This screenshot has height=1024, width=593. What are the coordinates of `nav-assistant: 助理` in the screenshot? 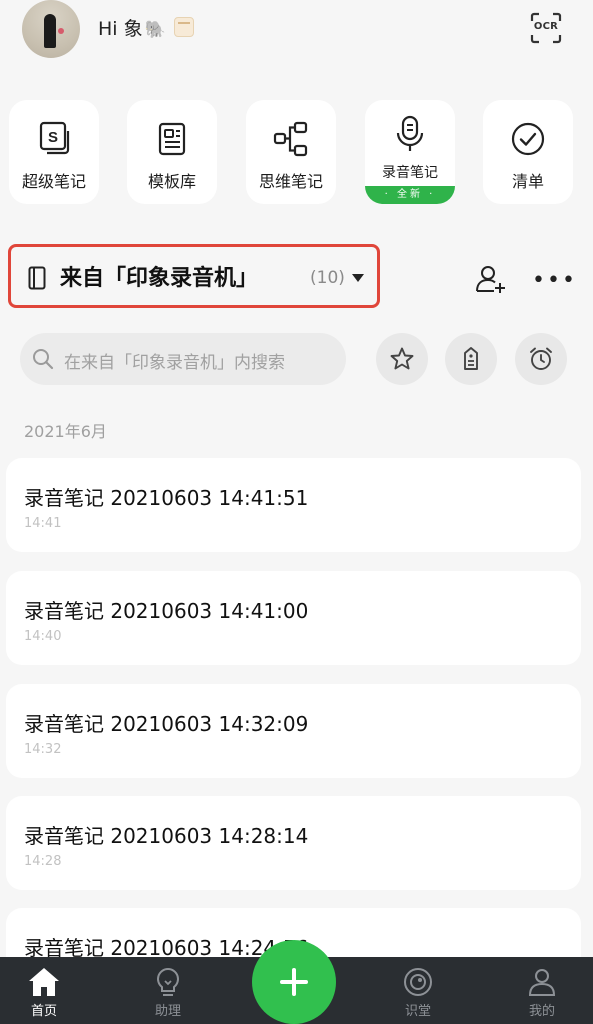 It's located at (168, 992).